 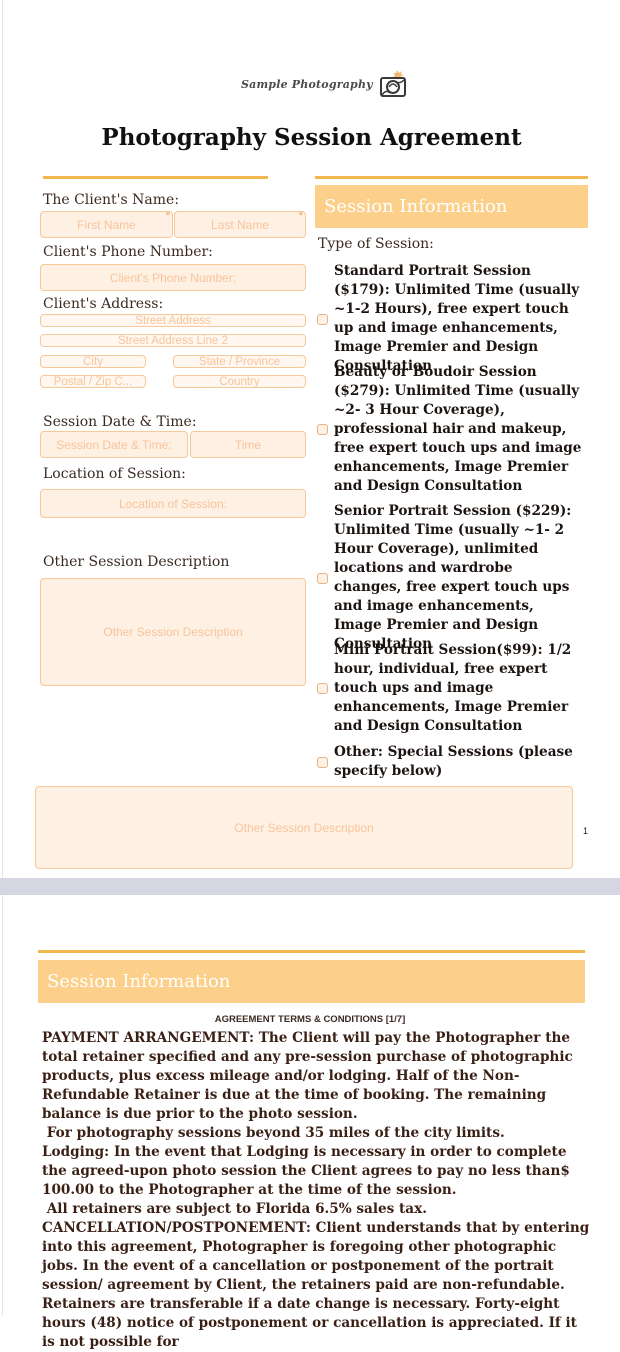 I want to click on other-description-textarea-left: Other Session Description, so click(x=173, y=632).